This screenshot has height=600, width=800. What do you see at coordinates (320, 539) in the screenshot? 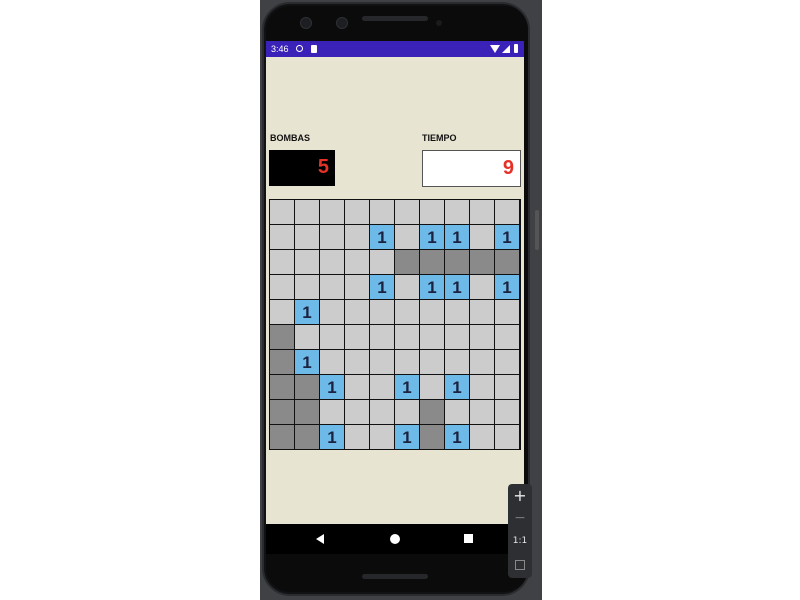
I see `back-triangle-icon` at bounding box center [320, 539].